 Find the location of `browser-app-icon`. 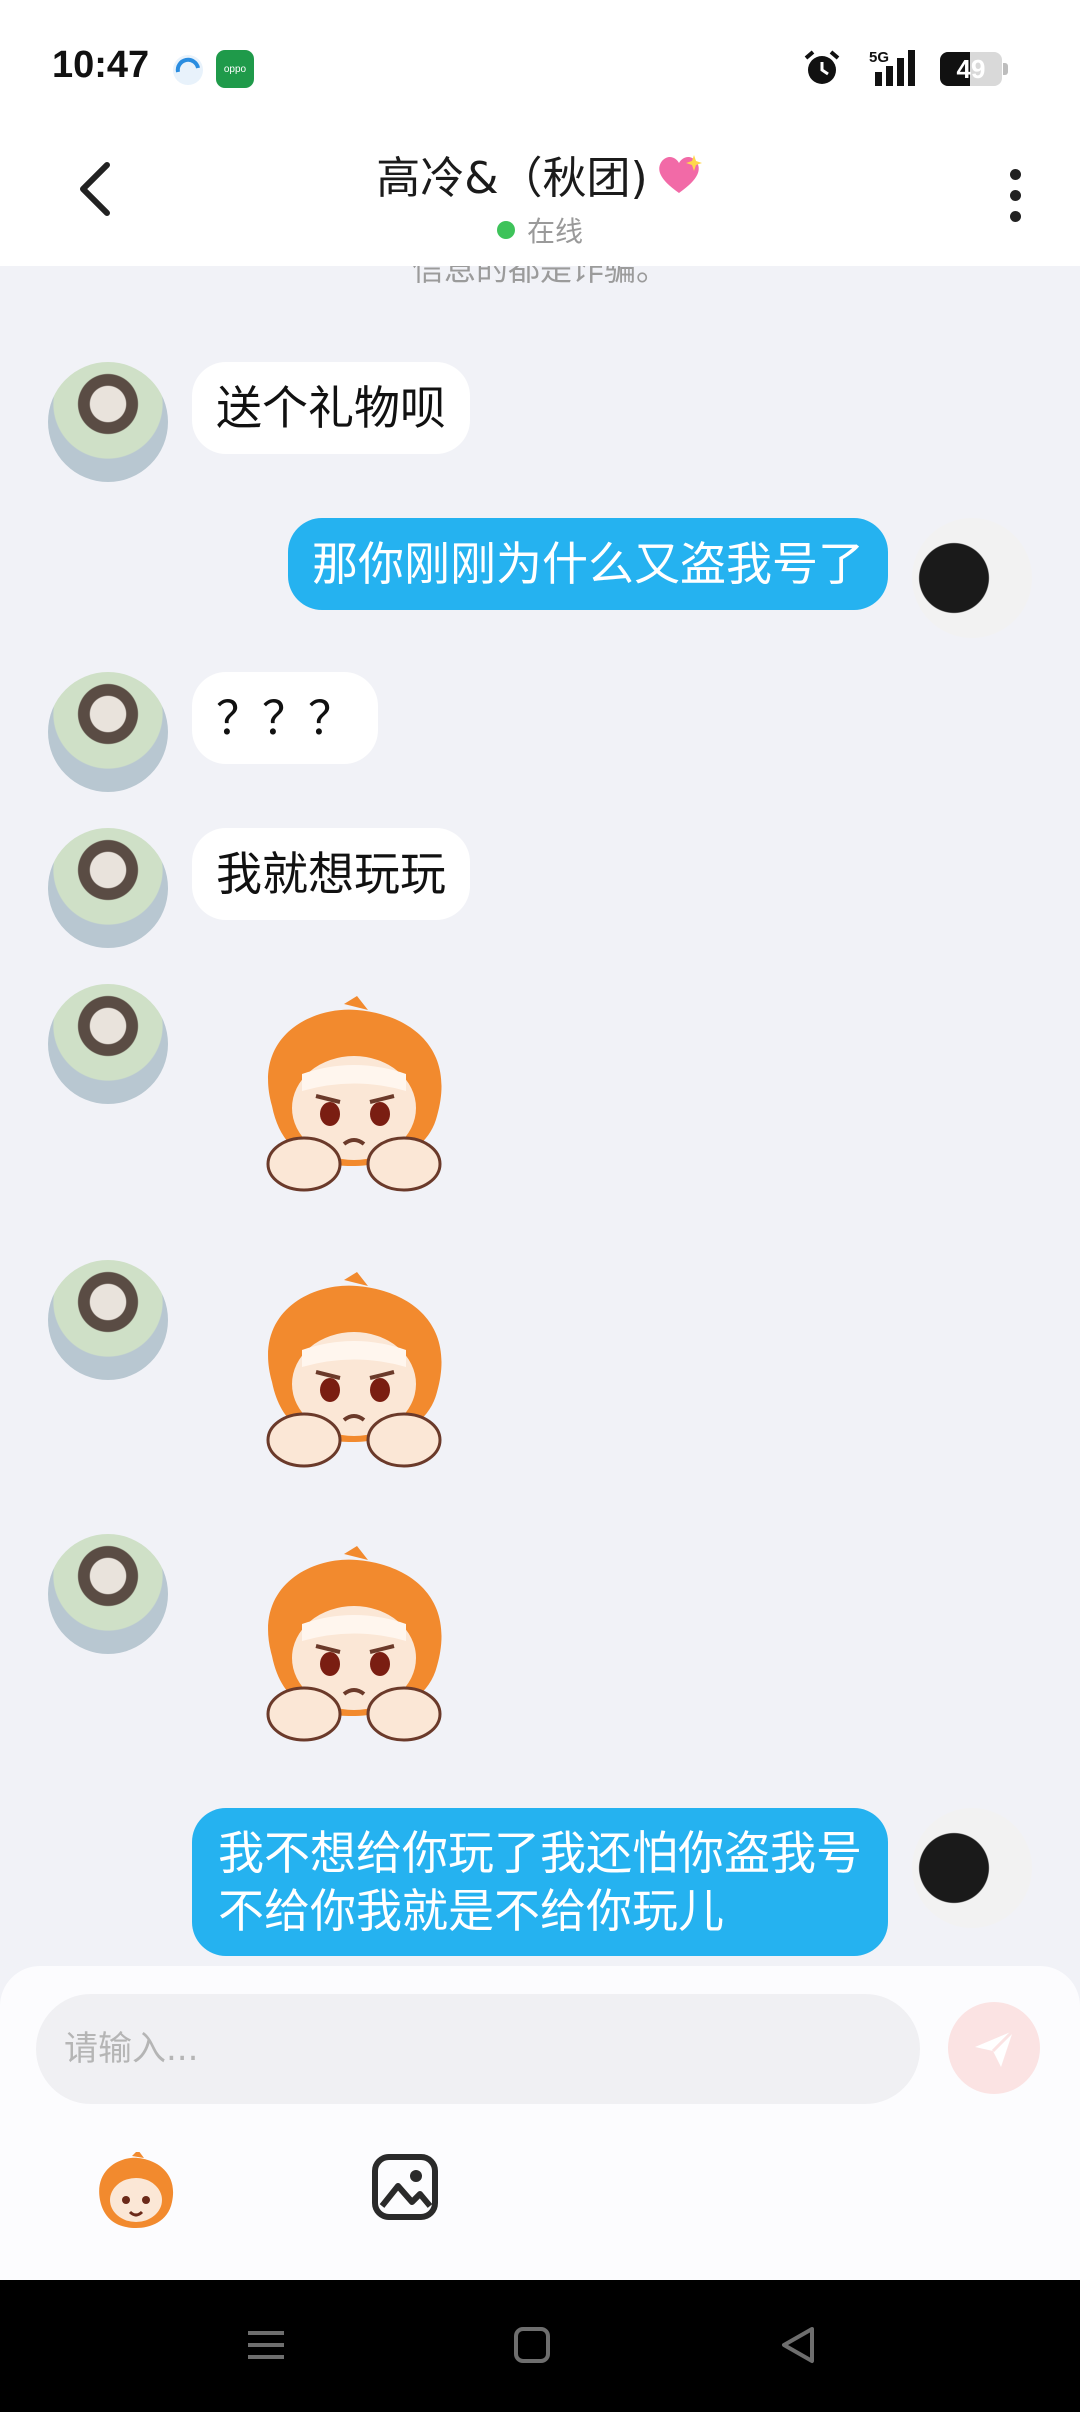

browser-app-icon is located at coordinates (188, 70).